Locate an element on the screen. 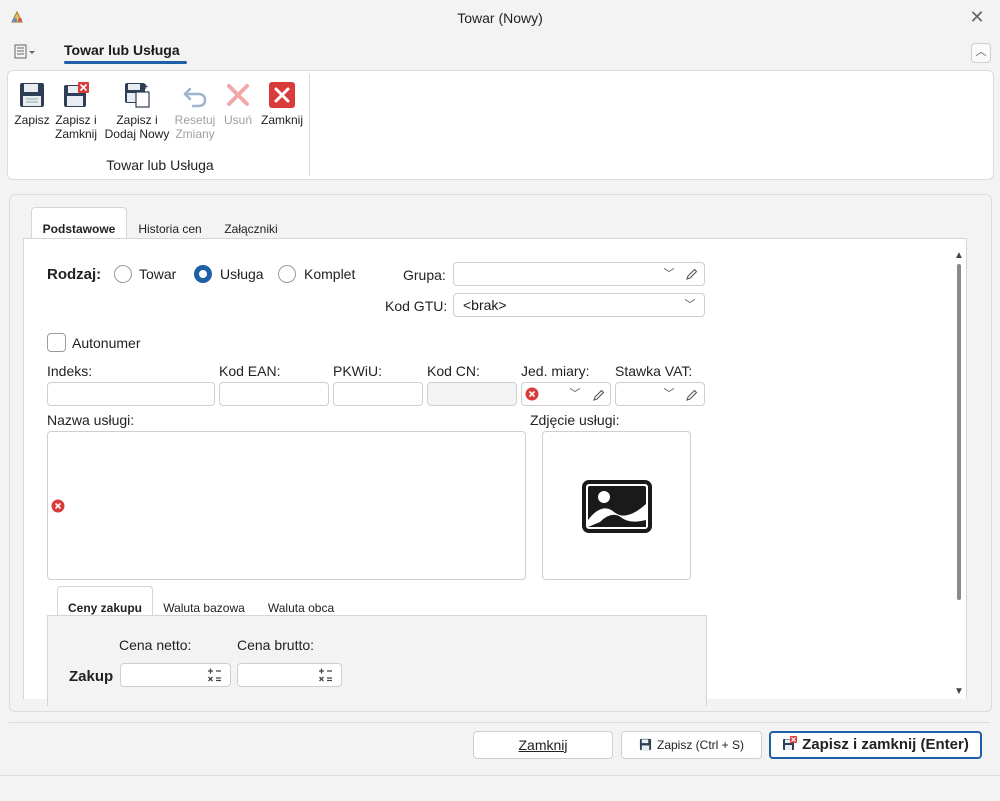 The width and height of the screenshot is (1000, 801). save-close-button: Zapisz i zamknij (Enter) is located at coordinates (875, 745).